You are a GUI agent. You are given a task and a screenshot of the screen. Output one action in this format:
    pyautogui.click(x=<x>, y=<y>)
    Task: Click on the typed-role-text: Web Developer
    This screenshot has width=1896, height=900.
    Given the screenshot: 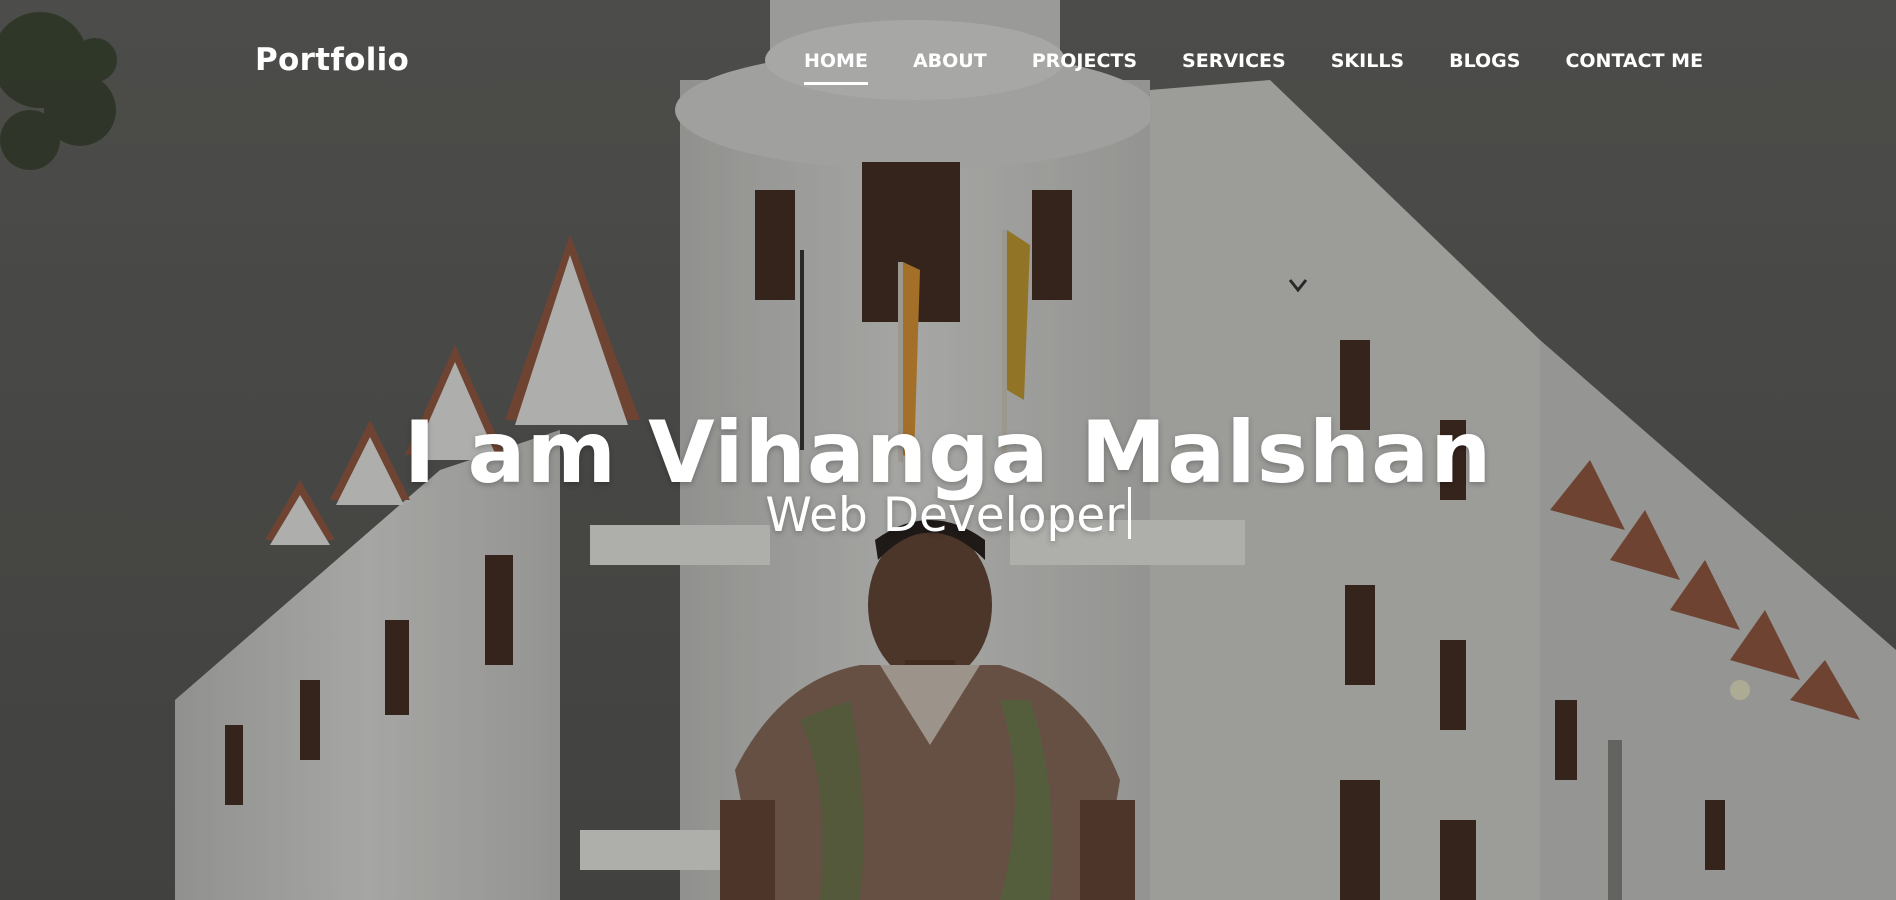 What is the action you would take?
    pyautogui.click(x=945, y=515)
    